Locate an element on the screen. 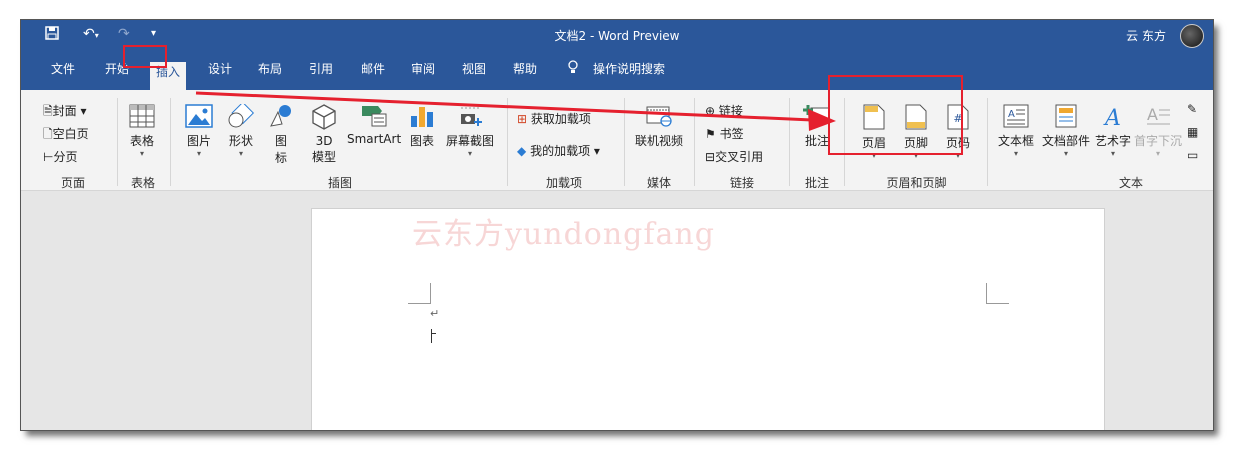 The width and height of the screenshot is (1245, 461). group-label-pages: 页面 is located at coordinates (72, 183).